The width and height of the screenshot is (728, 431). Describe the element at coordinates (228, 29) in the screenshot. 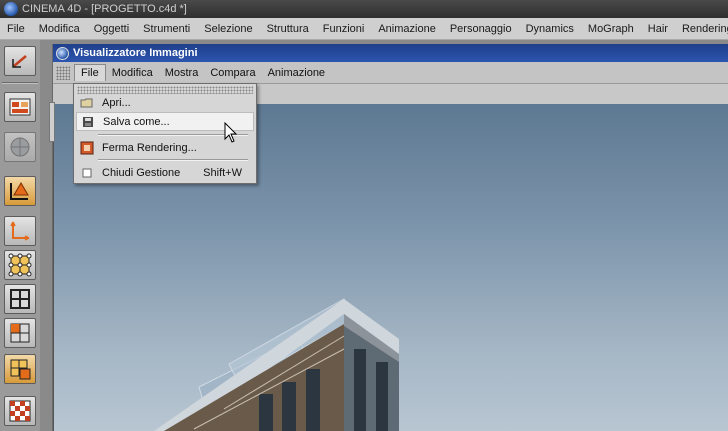

I see `menu-selezione: Selezione` at that location.